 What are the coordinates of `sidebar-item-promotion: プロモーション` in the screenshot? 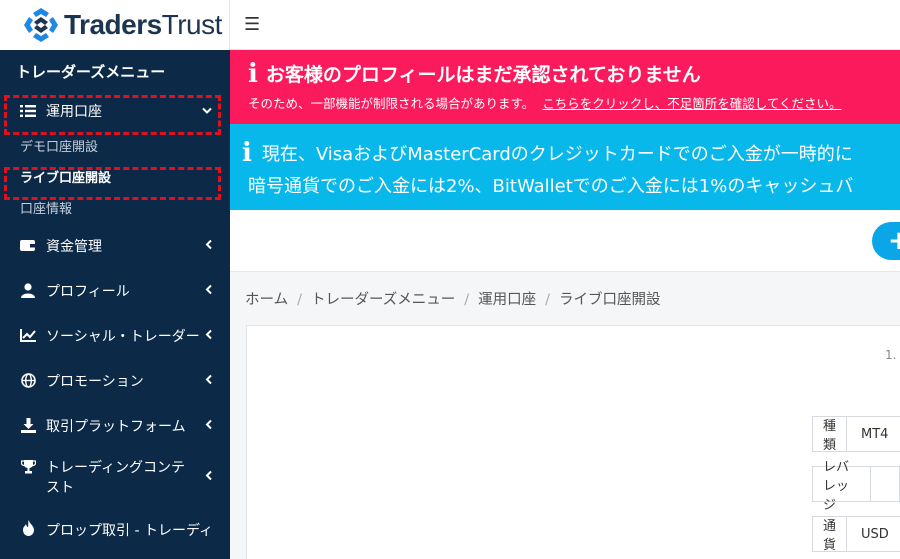 It's located at (115, 380).